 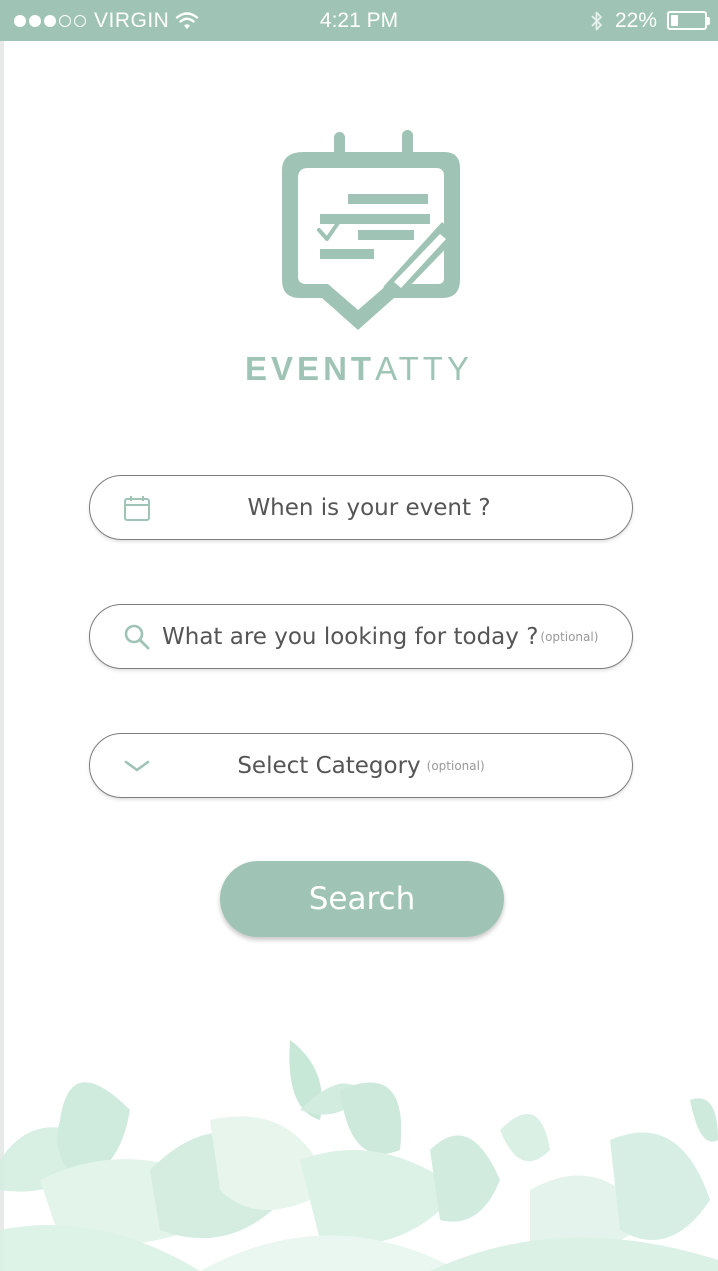 I want to click on category-select: Select Category (optional), so click(x=361, y=765).